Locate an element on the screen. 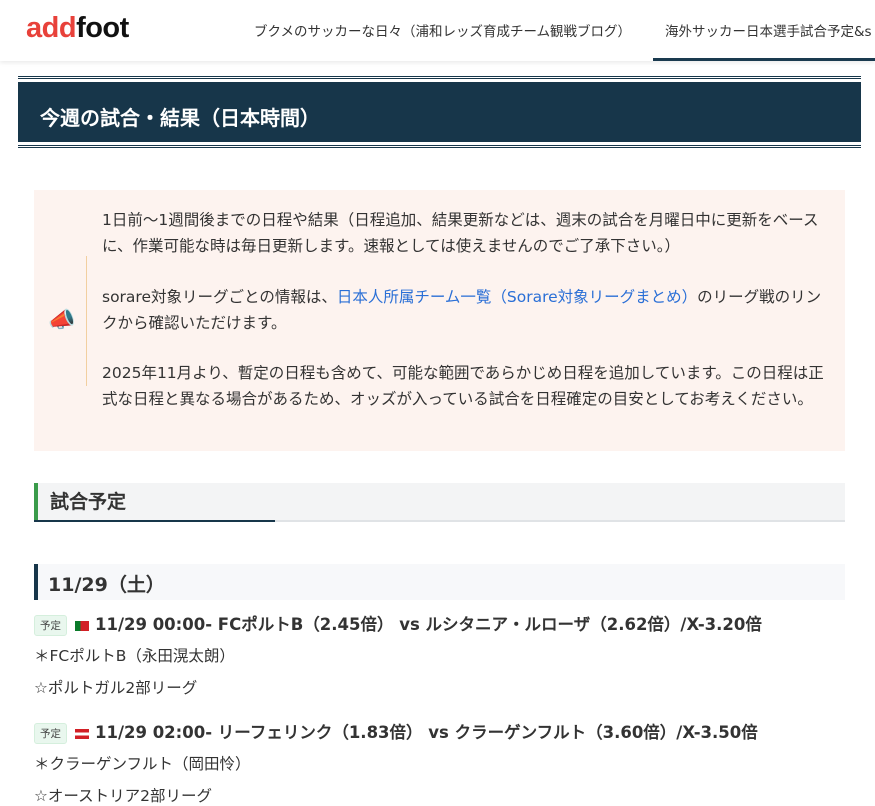  match-league: ☆ポルトガル2部リーグ is located at coordinates (116, 688).